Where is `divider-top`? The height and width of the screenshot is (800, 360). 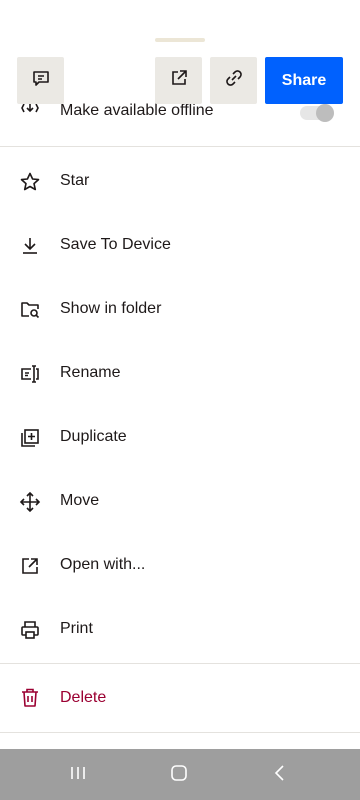
divider-top is located at coordinates (180, 146).